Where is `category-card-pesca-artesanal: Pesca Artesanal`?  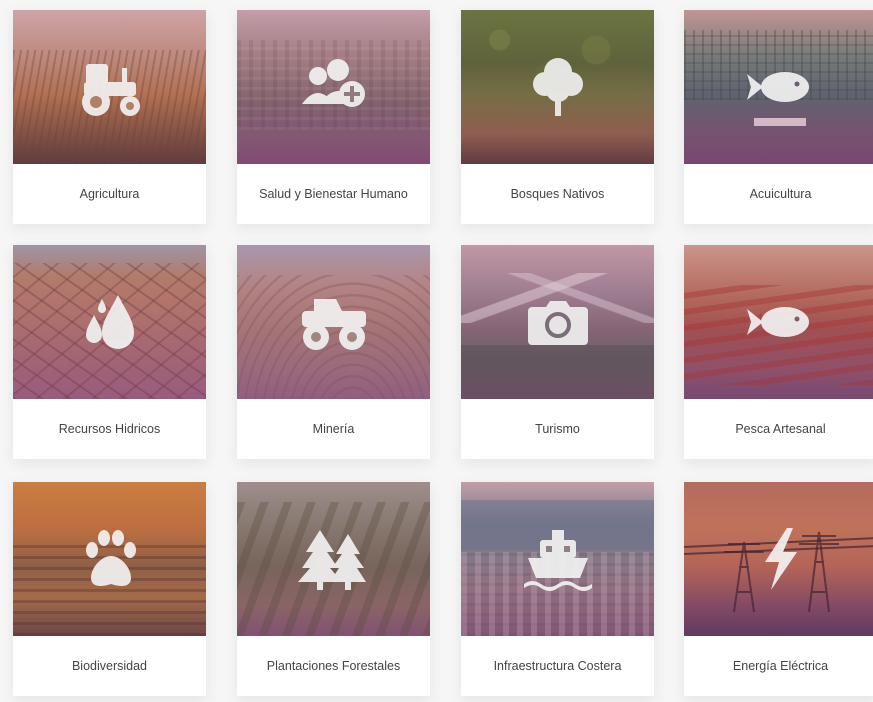 category-card-pesca-artesanal: Pesca Artesanal is located at coordinates (778, 352).